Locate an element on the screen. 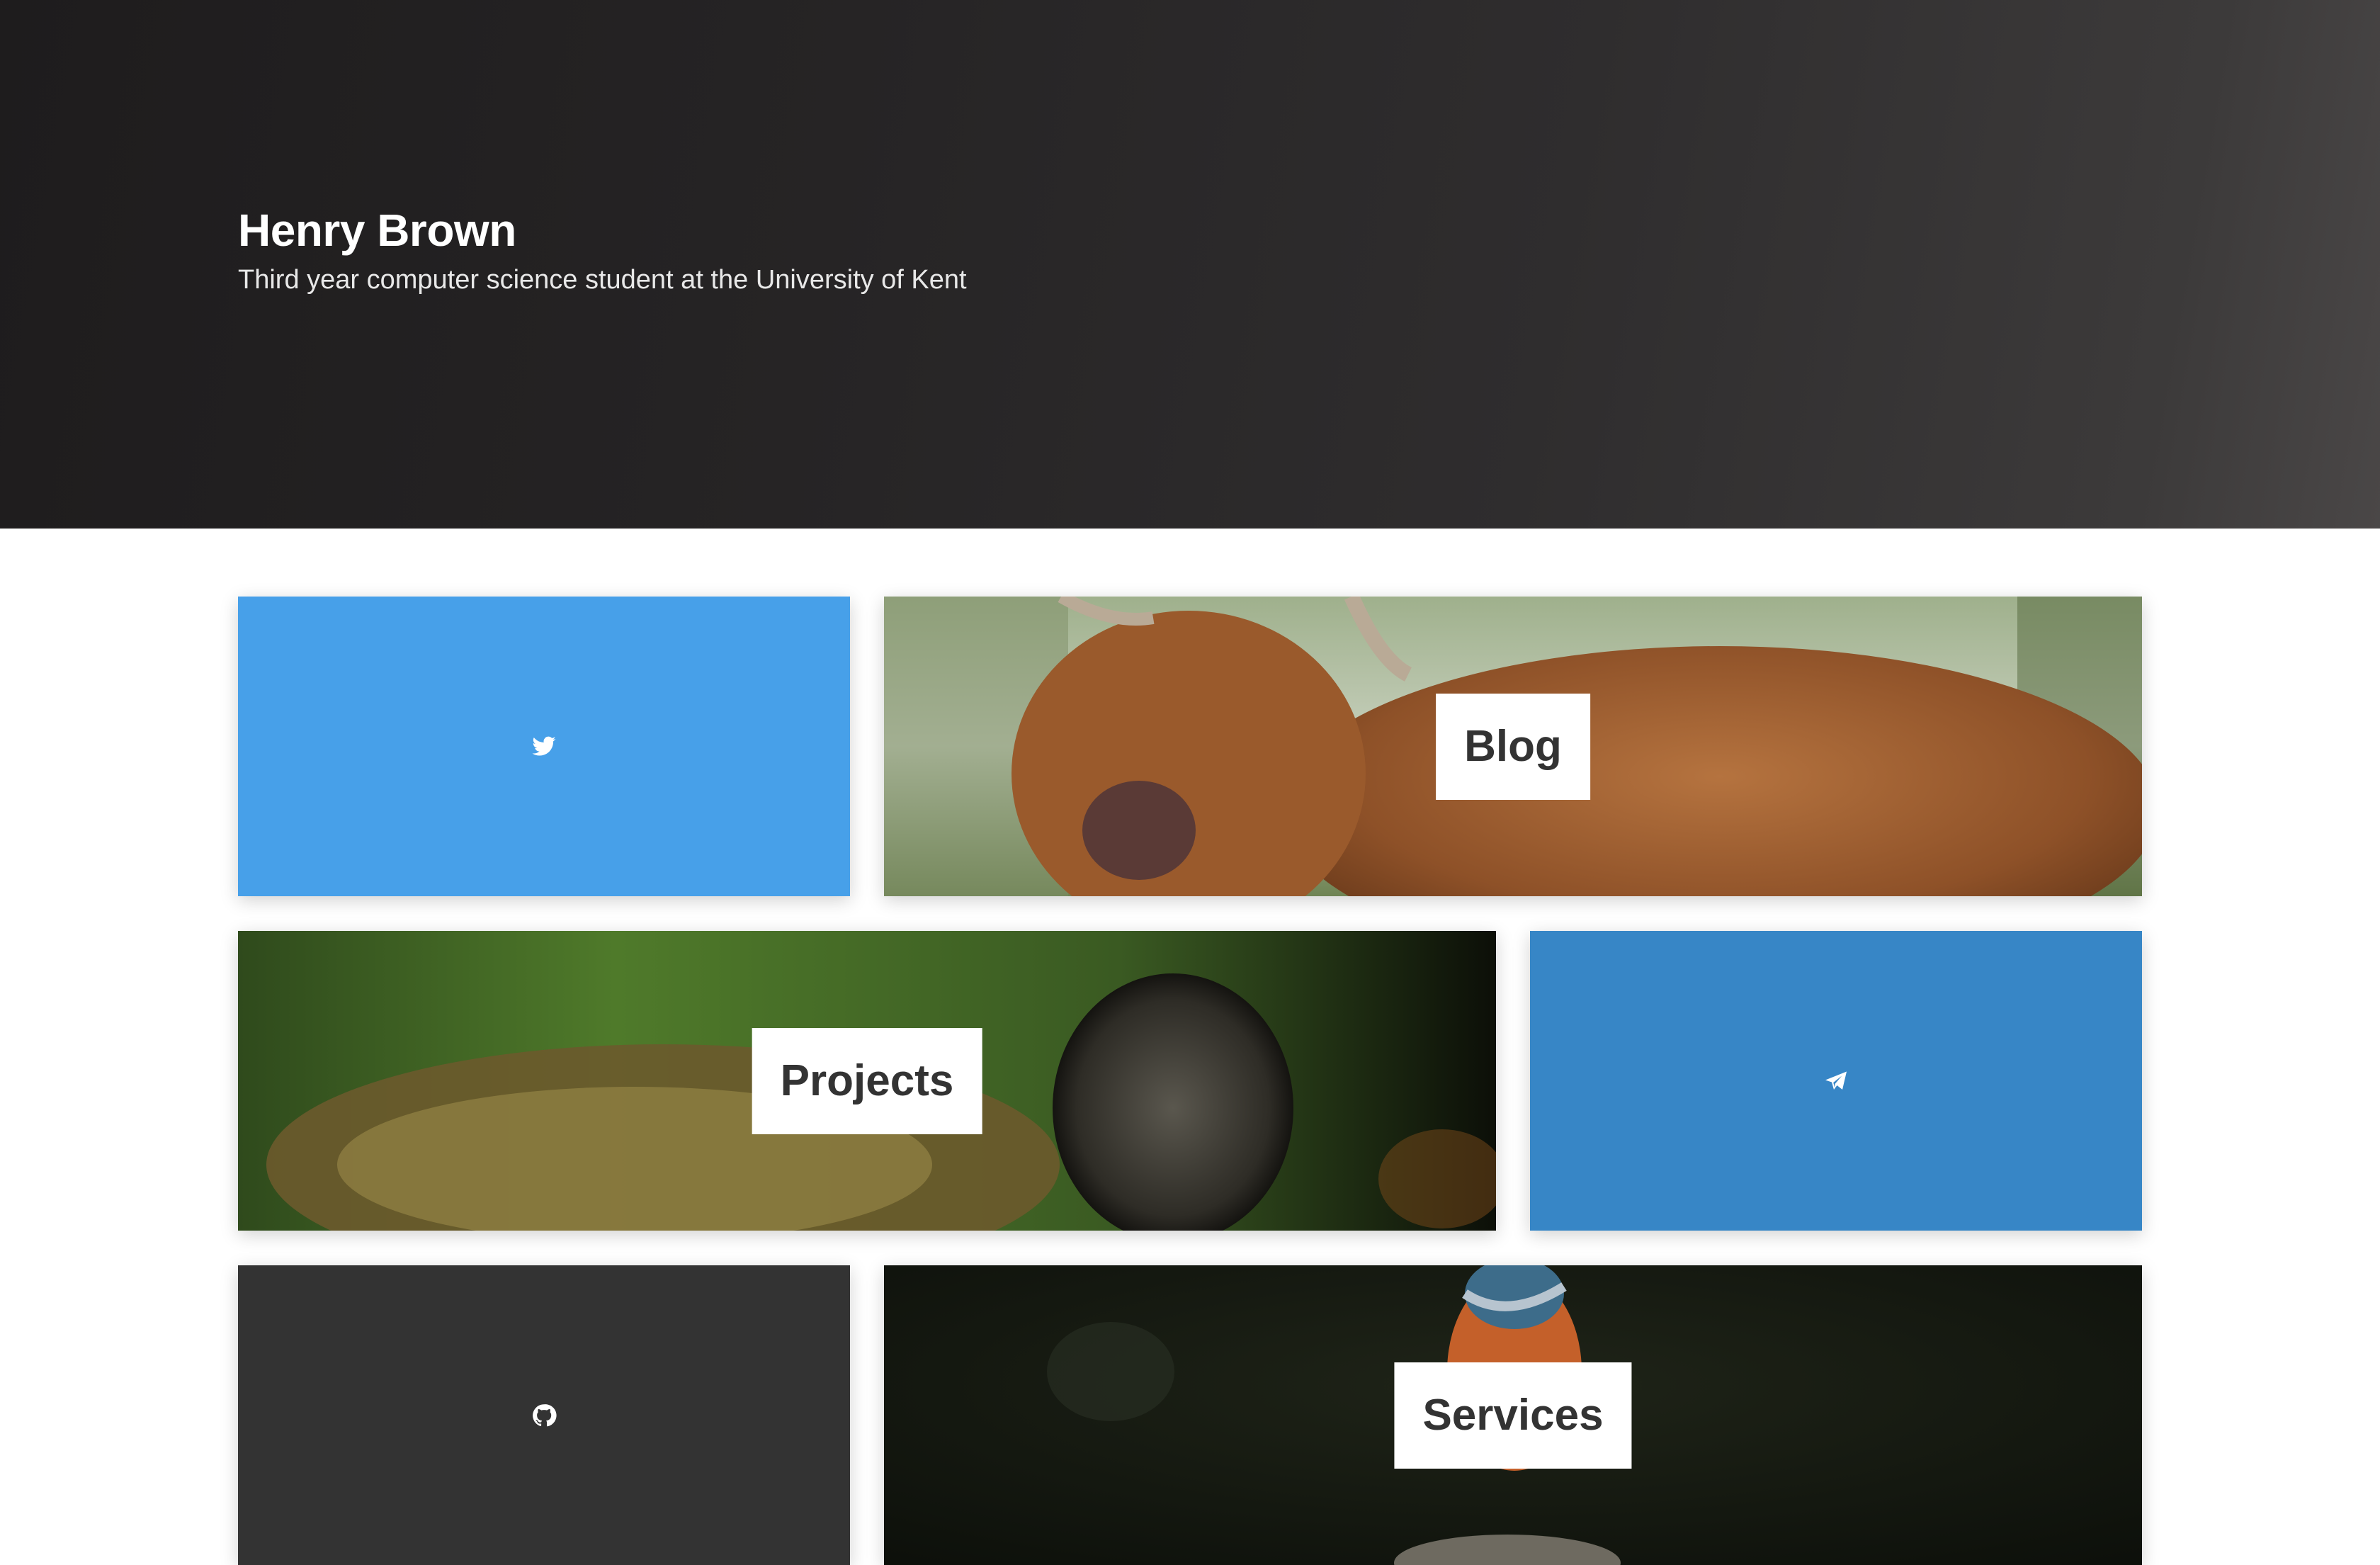 The image size is (2380, 1565). services-label: Services is located at coordinates (1513, 1415).